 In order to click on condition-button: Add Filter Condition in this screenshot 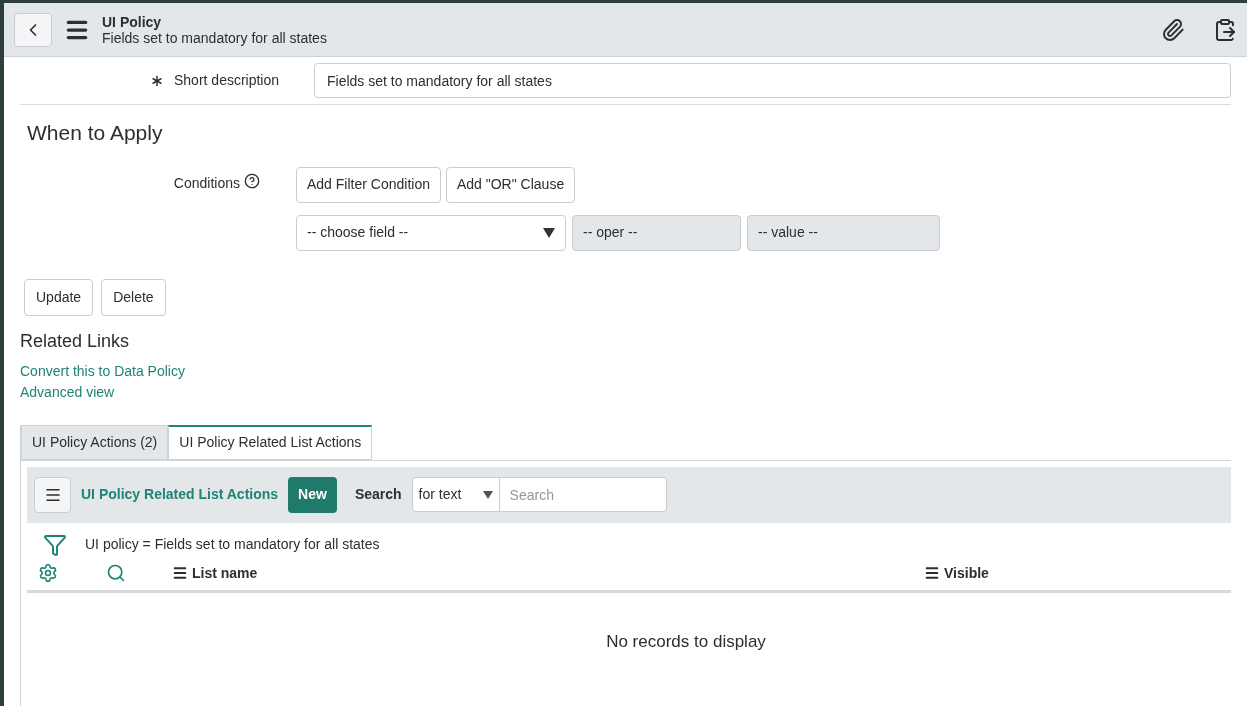, I will do `click(368, 184)`.